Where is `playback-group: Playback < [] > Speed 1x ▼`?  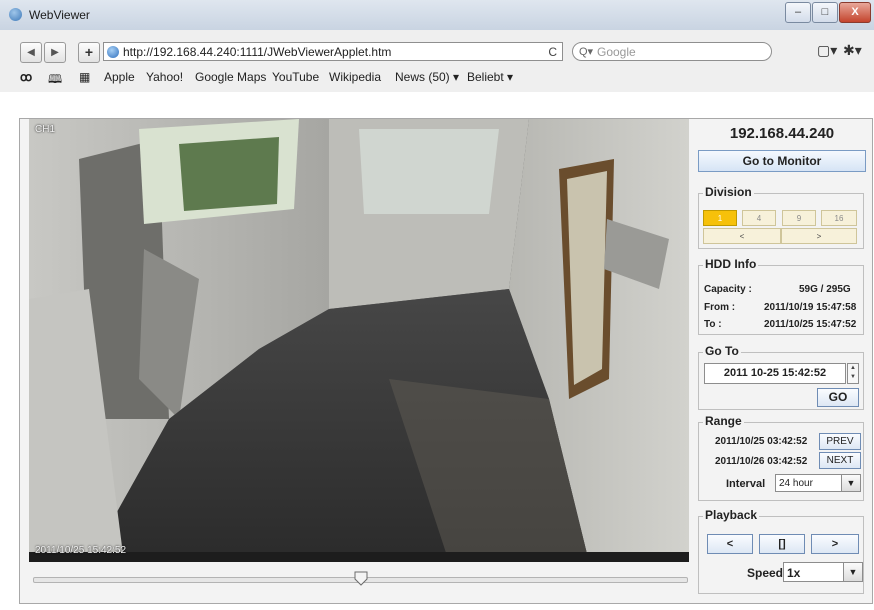 playback-group: Playback < [] > Speed 1x ▼ is located at coordinates (781, 551).